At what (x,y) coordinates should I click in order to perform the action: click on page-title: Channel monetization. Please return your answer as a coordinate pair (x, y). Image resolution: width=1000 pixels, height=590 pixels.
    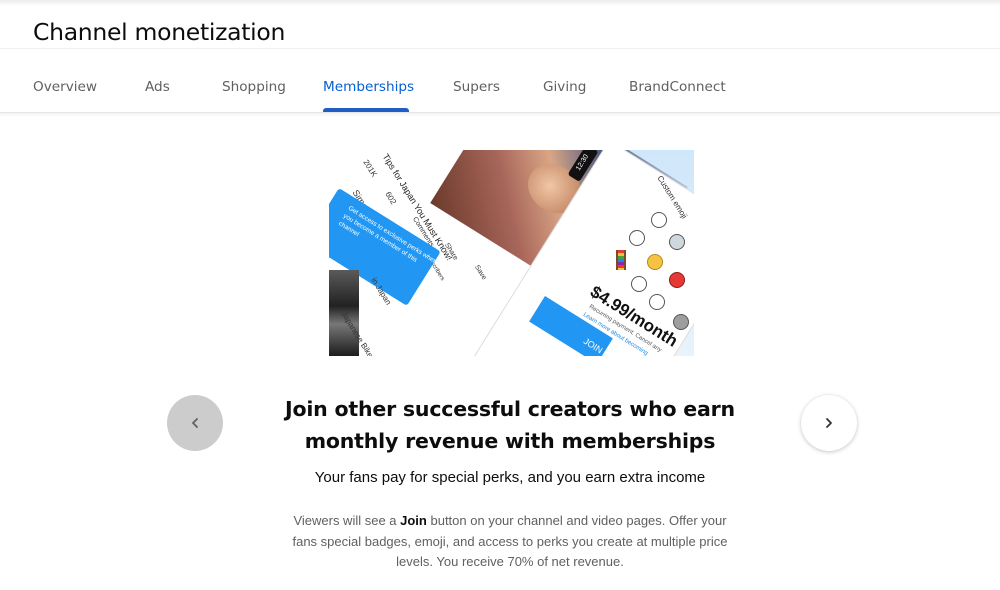
    Looking at the image, I should click on (159, 32).